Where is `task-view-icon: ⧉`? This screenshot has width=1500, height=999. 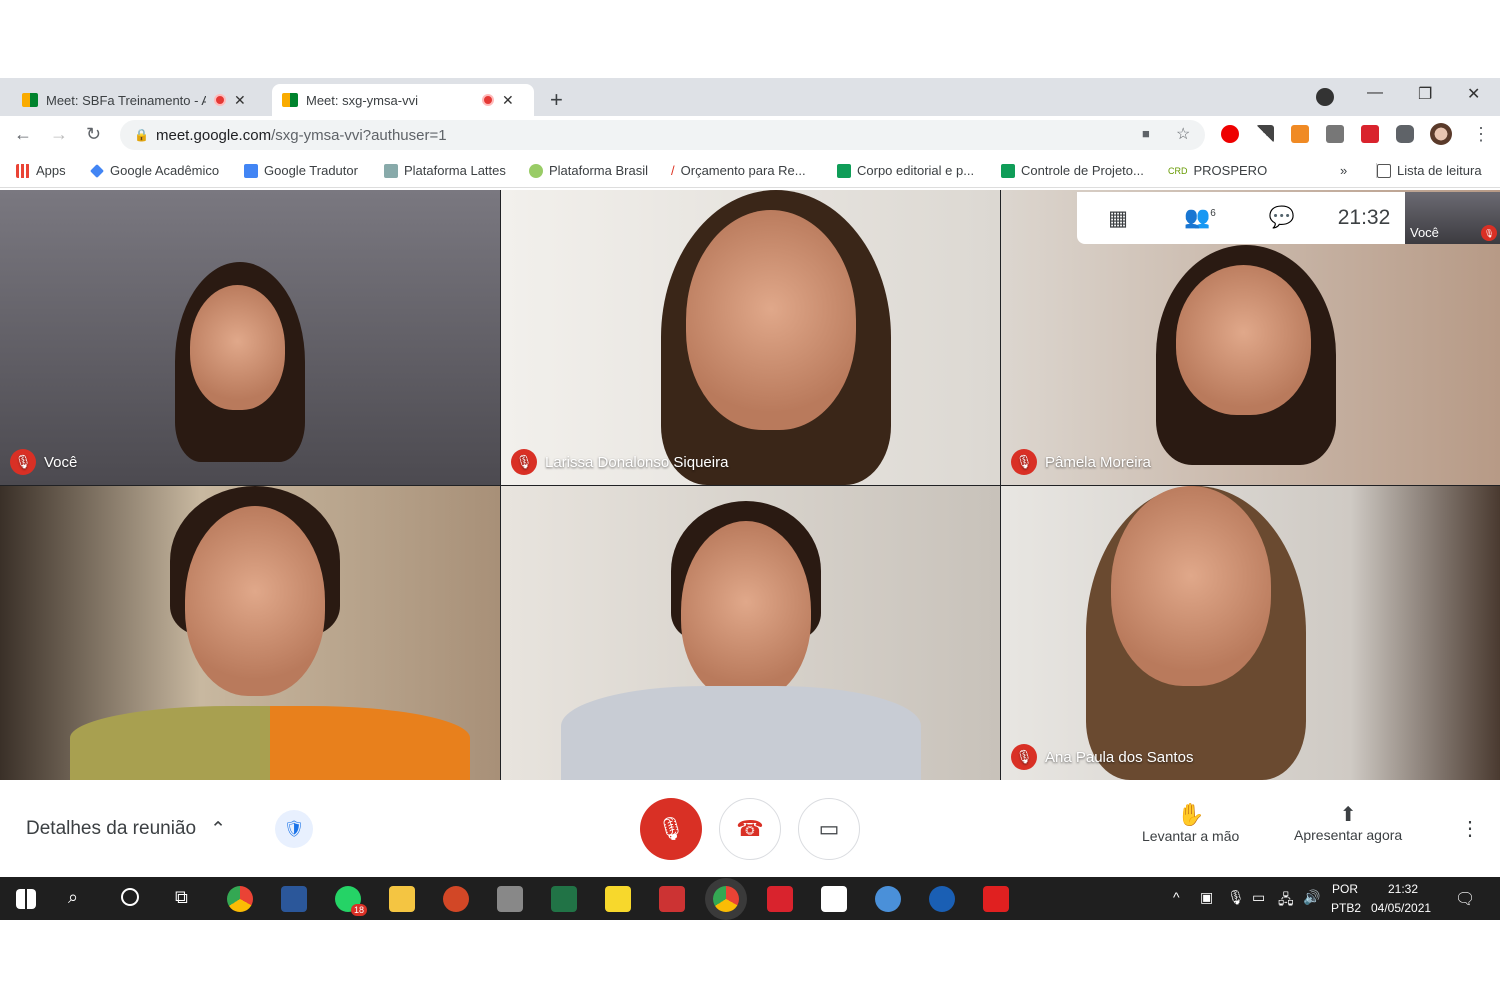 task-view-icon: ⧉ is located at coordinates (181, 897).